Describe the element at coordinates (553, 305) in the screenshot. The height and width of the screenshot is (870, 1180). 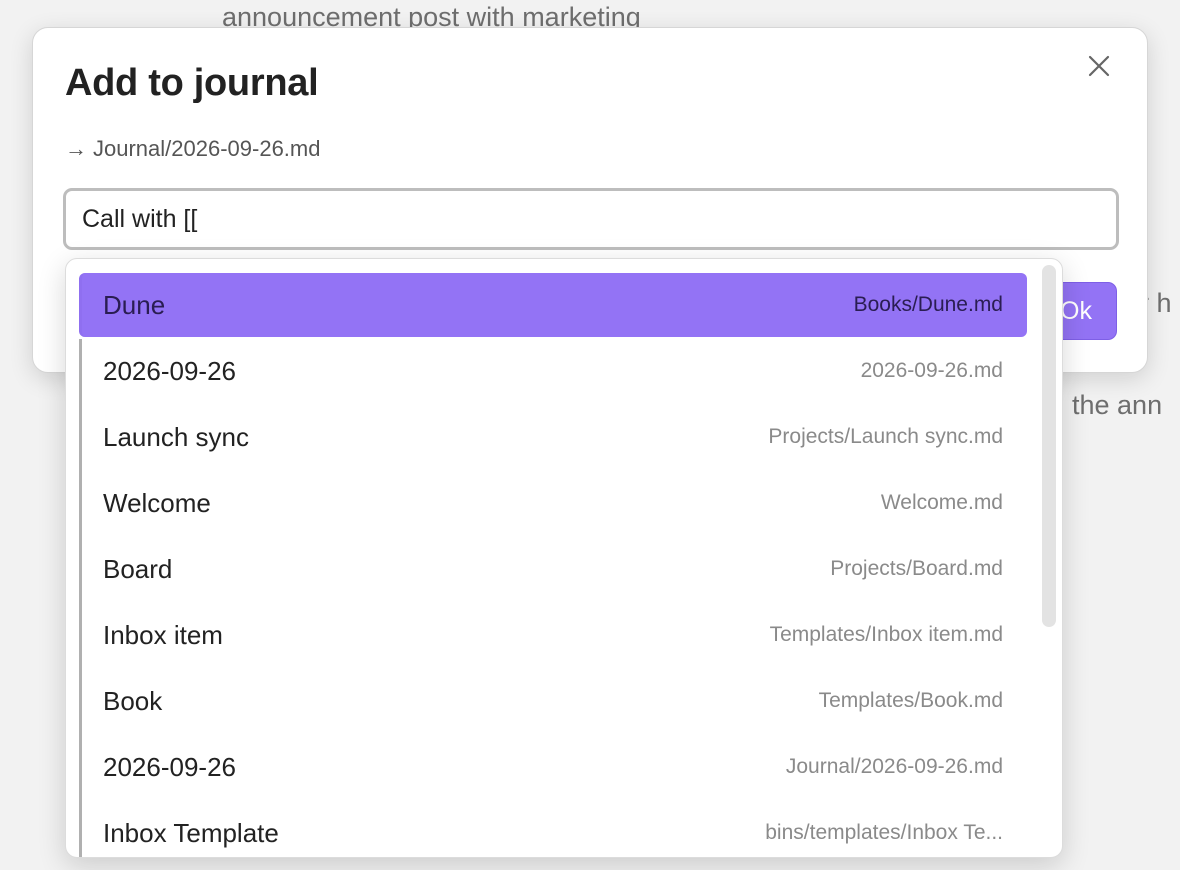
I see `suggestion-item: Dune Books/Dune.md` at that location.